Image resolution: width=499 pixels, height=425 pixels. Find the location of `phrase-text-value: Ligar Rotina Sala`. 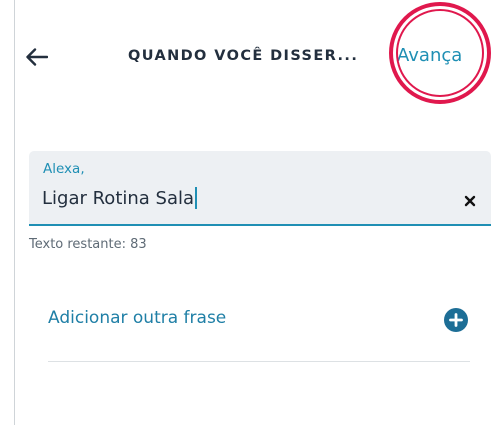

phrase-text-value: Ligar Rotina Sala is located at coordinates (118, 198).